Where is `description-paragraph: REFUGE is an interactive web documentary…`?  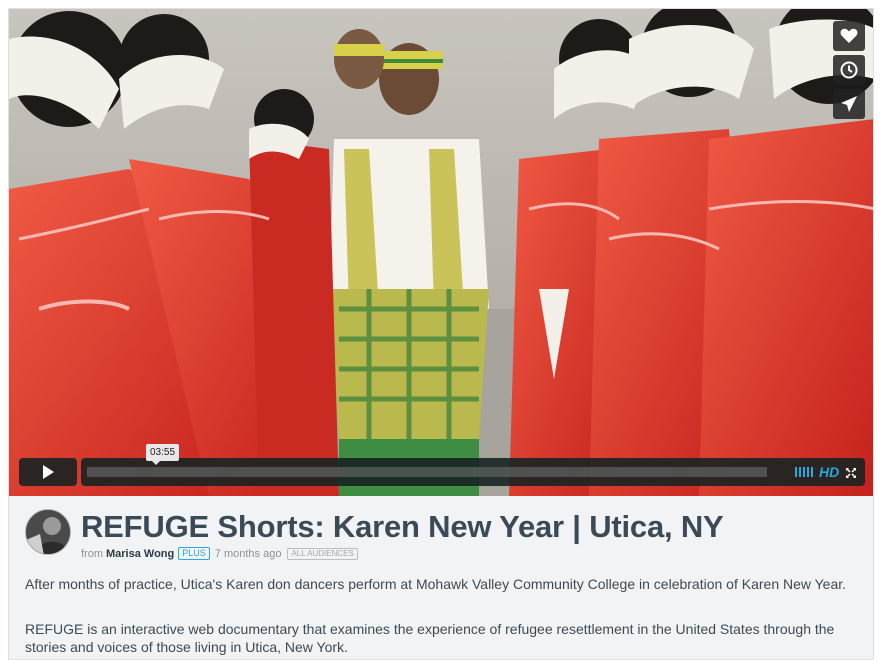
description-paragraph: REFUGE is an interactive web documentary… is located at coordinates (430, 638).